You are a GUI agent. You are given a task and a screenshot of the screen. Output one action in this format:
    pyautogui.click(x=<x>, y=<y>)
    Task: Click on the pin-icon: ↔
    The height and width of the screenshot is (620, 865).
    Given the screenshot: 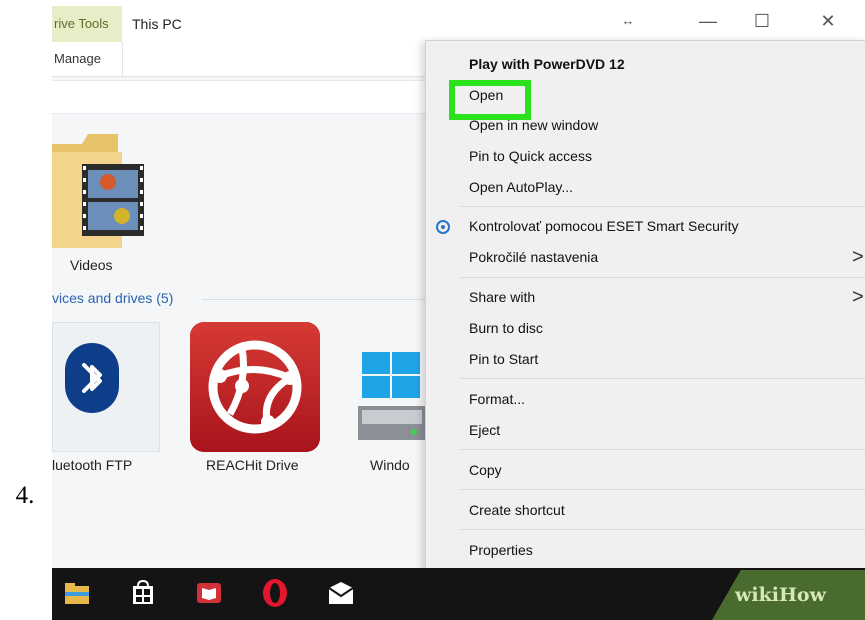 What is the action you would take?
    pyautogui.click(x=628, y=21)
    